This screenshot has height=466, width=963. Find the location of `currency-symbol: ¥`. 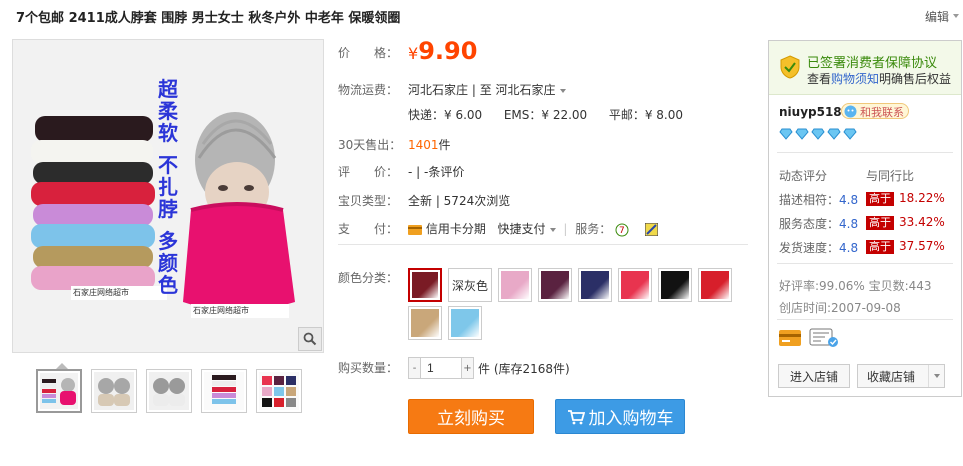

currency-symbol: ¥ is located at coordinates (413, 53).